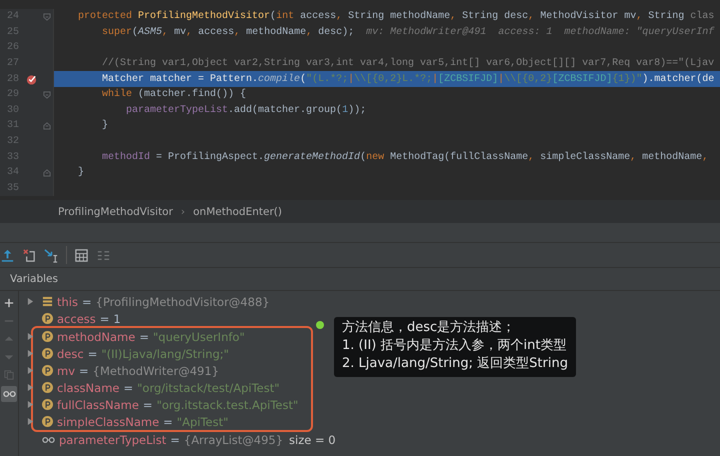 The image size is (720, 456). What do you see at coordinates (81, 255) in the screenshot?
I see `calculator-icon` at bounding box center [81, 255].